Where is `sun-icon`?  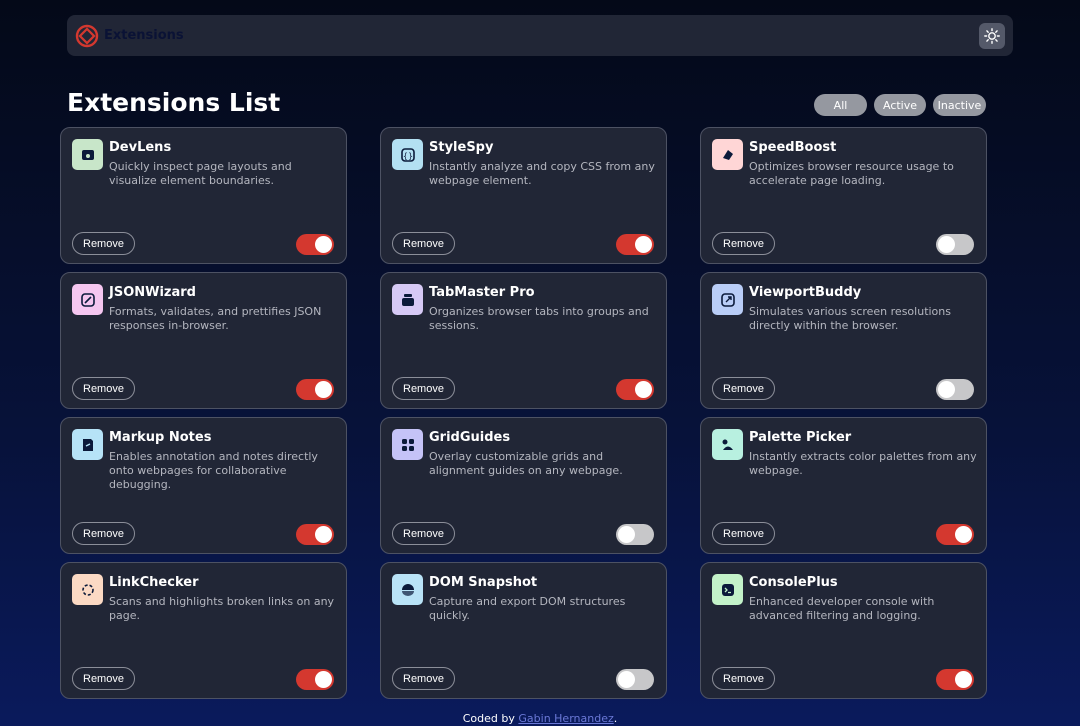
sun-icon is located at coordinates (992, 35).